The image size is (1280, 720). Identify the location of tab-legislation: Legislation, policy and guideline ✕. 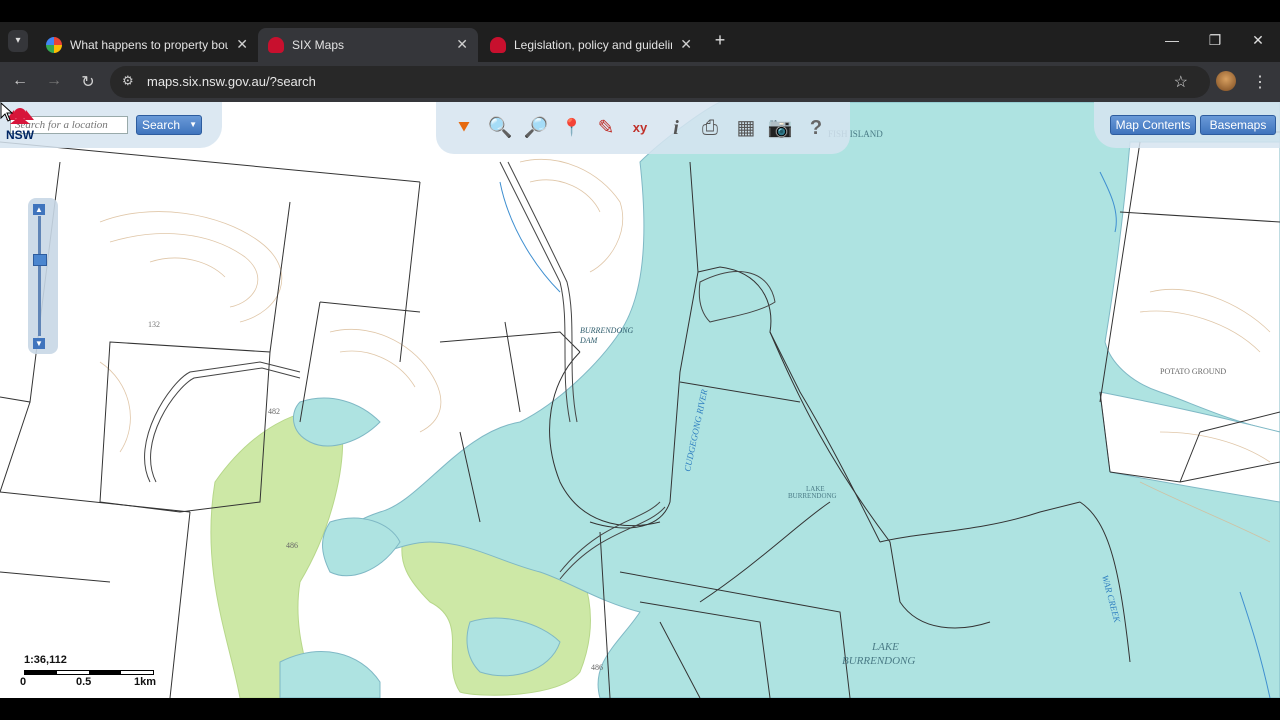
(591, 45).